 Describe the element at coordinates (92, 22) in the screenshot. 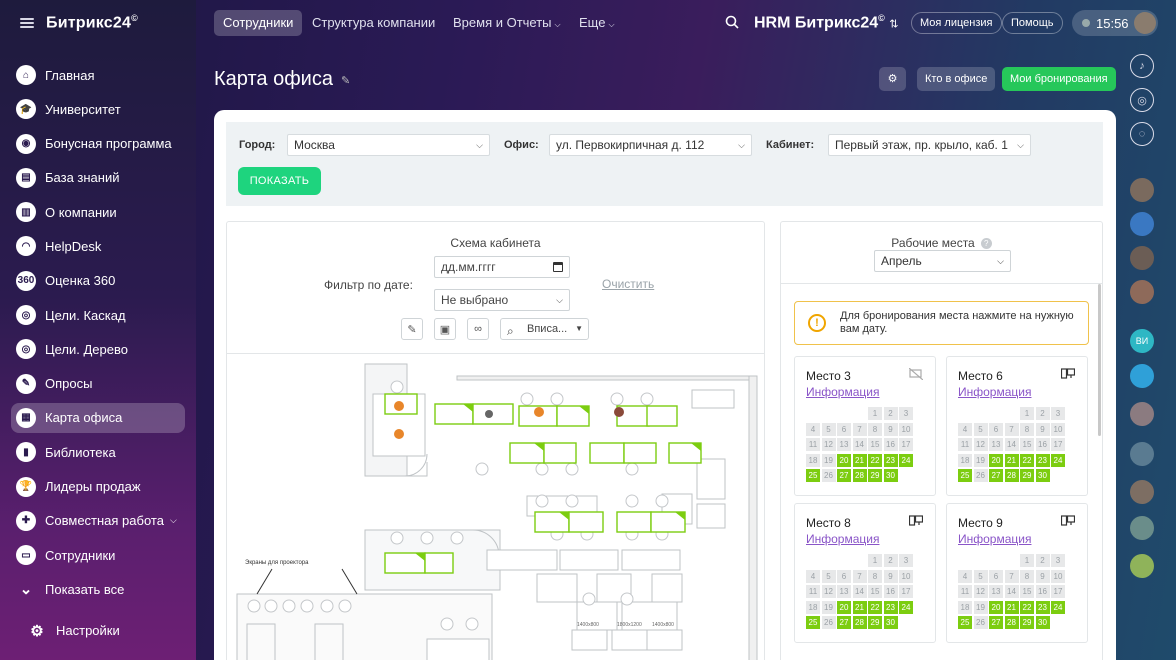

I see `brand-logo: Битрикс24©` at that location.